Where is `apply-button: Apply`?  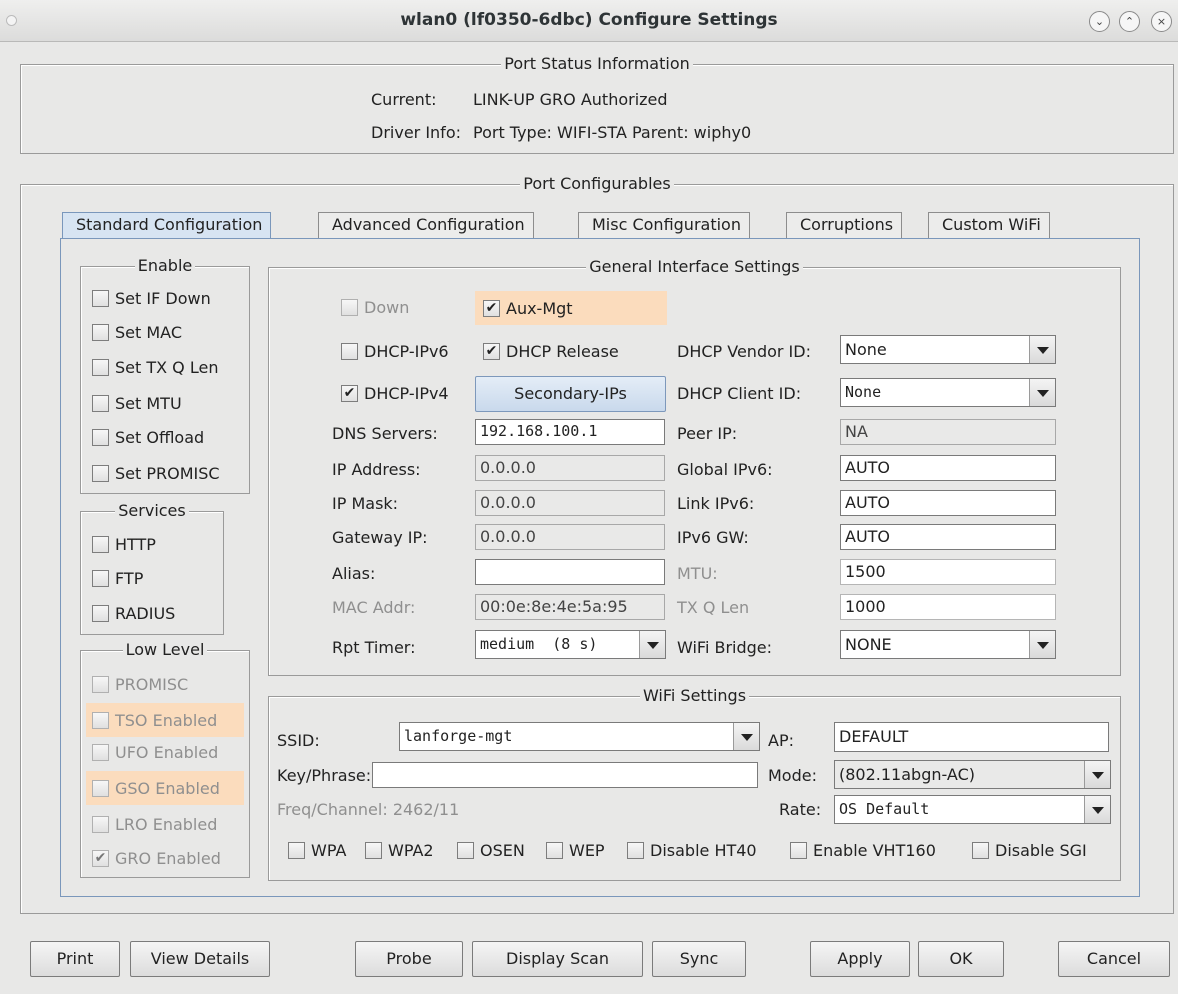 apply-button: Apply is located at coordinates (860, 959).